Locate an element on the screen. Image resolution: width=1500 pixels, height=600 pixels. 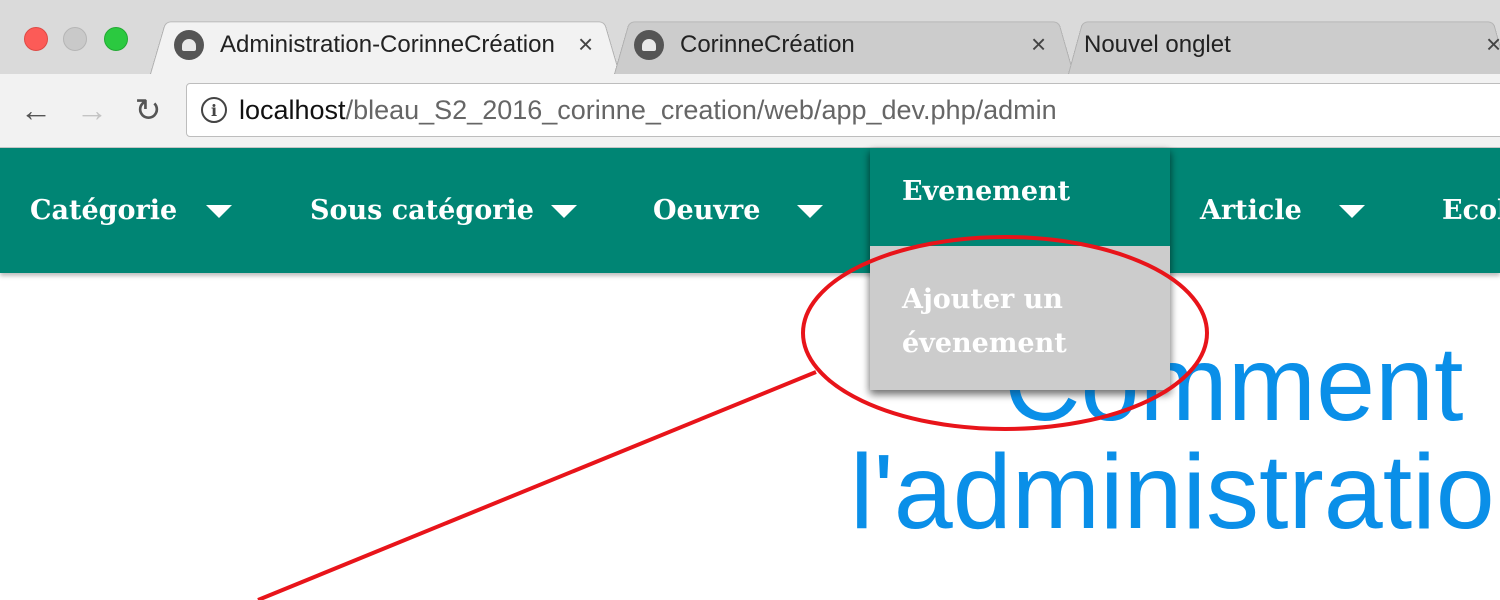
back-arrow-icon: ← is located at coordinates (36, 110).